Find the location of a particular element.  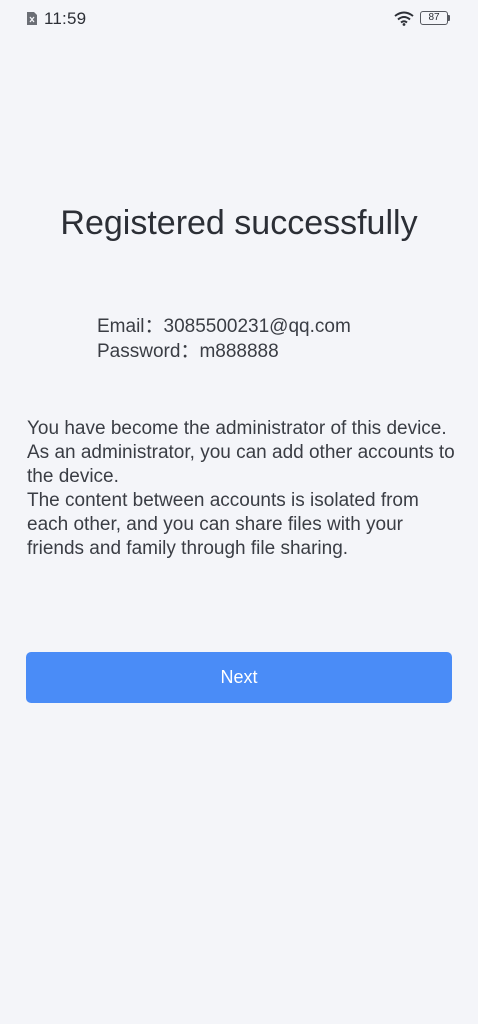

battery-icon: 87 is located at coordinates (435, 18).